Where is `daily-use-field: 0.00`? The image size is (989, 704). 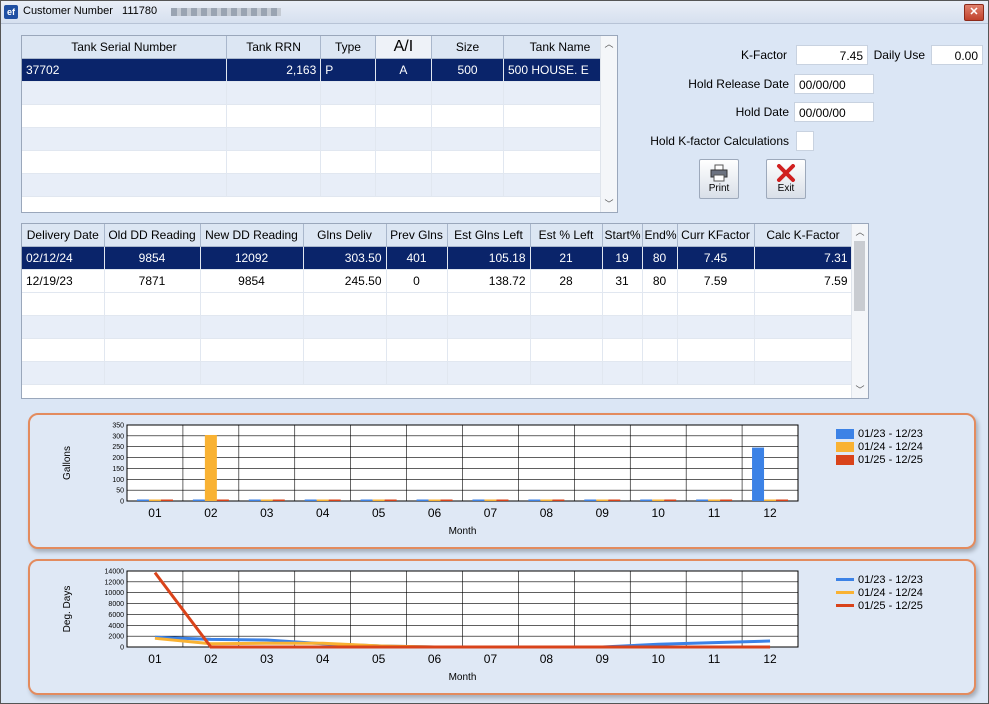
daily-use-field: 0.00 is located at coordinates (957, 55).